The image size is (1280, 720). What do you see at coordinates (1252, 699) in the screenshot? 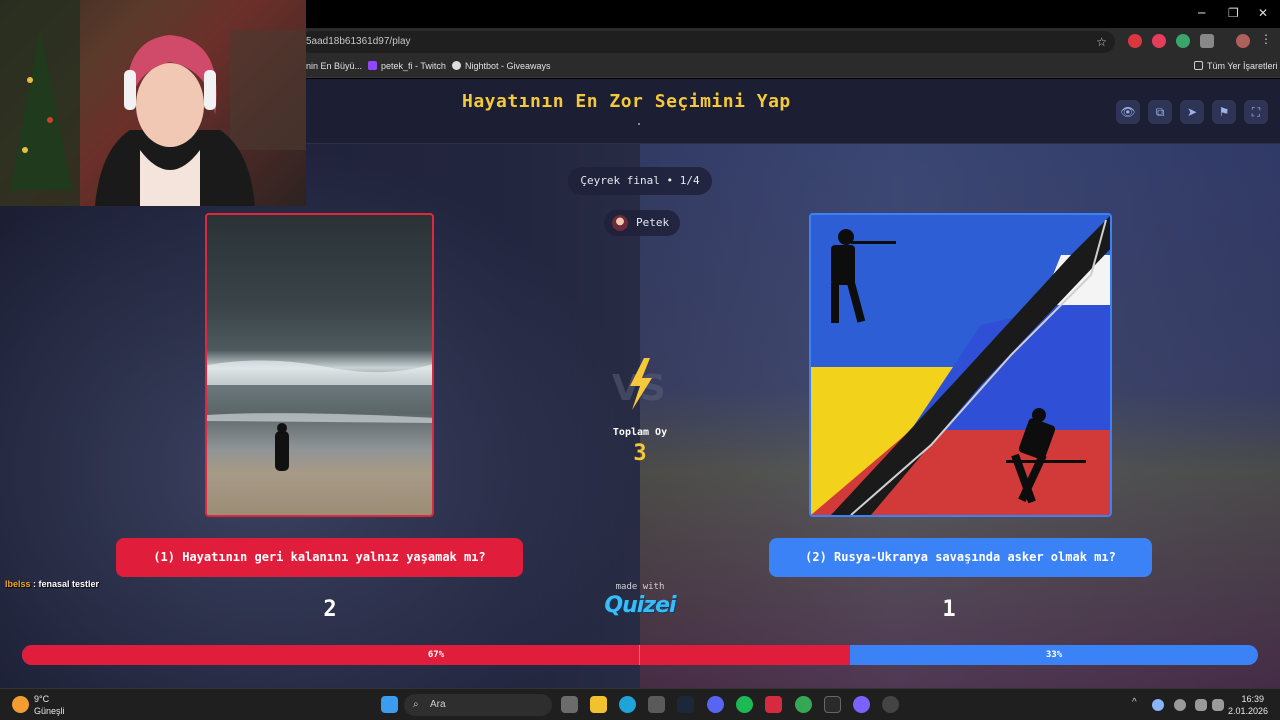
I see `clock-time: 16:39` at bounding box center [1252, 699].